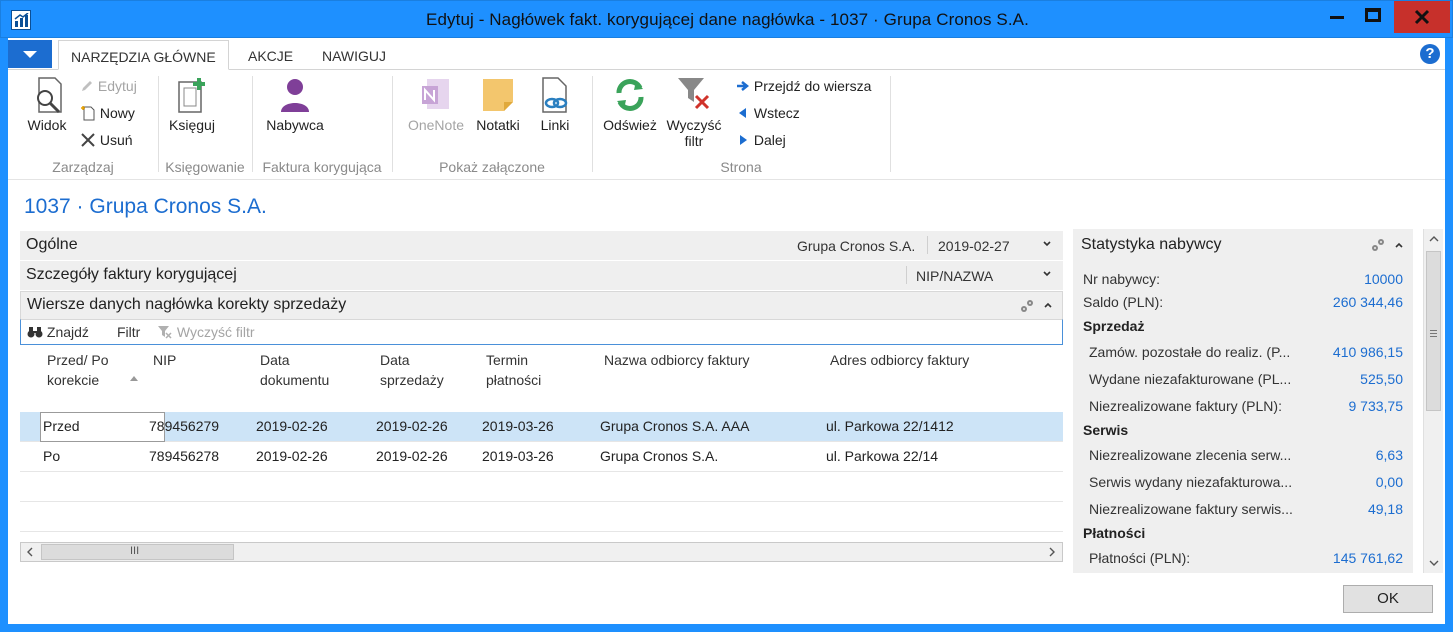 Image resolution: width=1453 pixels, height=632 pixels. I want to click on platnosci-value: 145 761,62, so click(1368, 558).